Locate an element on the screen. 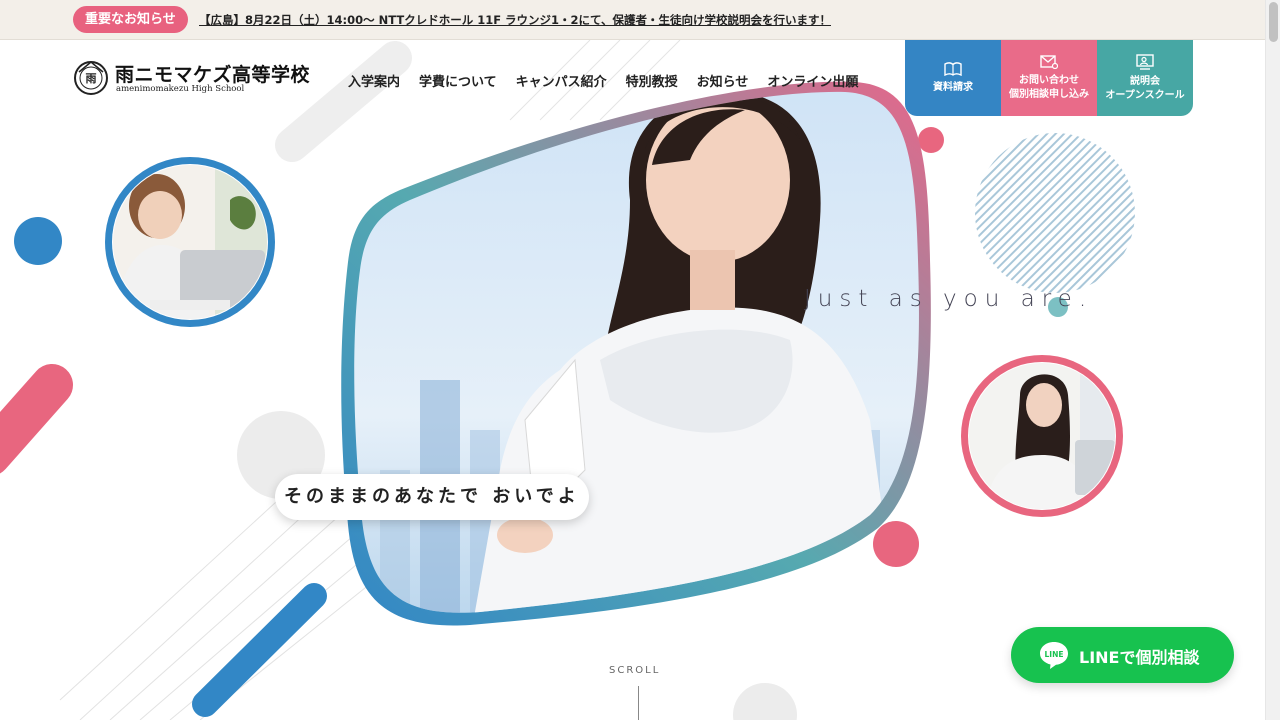  brochure-label: 資料請求 is located at coordinates (953, 87).